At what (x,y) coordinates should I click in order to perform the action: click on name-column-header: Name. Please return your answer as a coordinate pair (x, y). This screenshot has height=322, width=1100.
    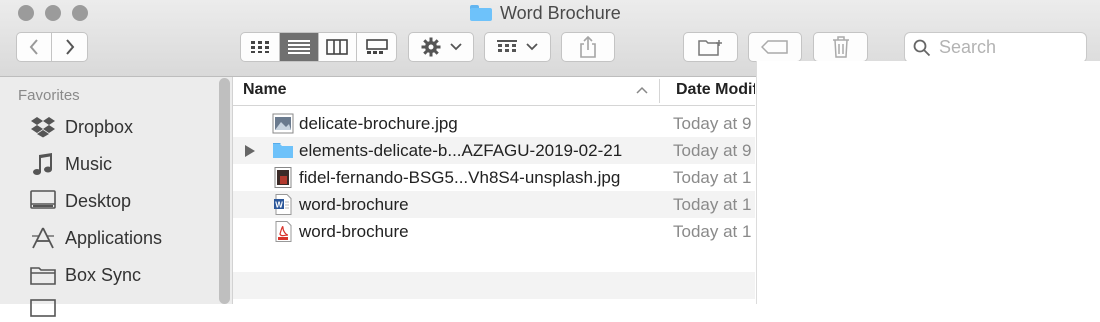
    Looking at the image, I should click on (265, 90).